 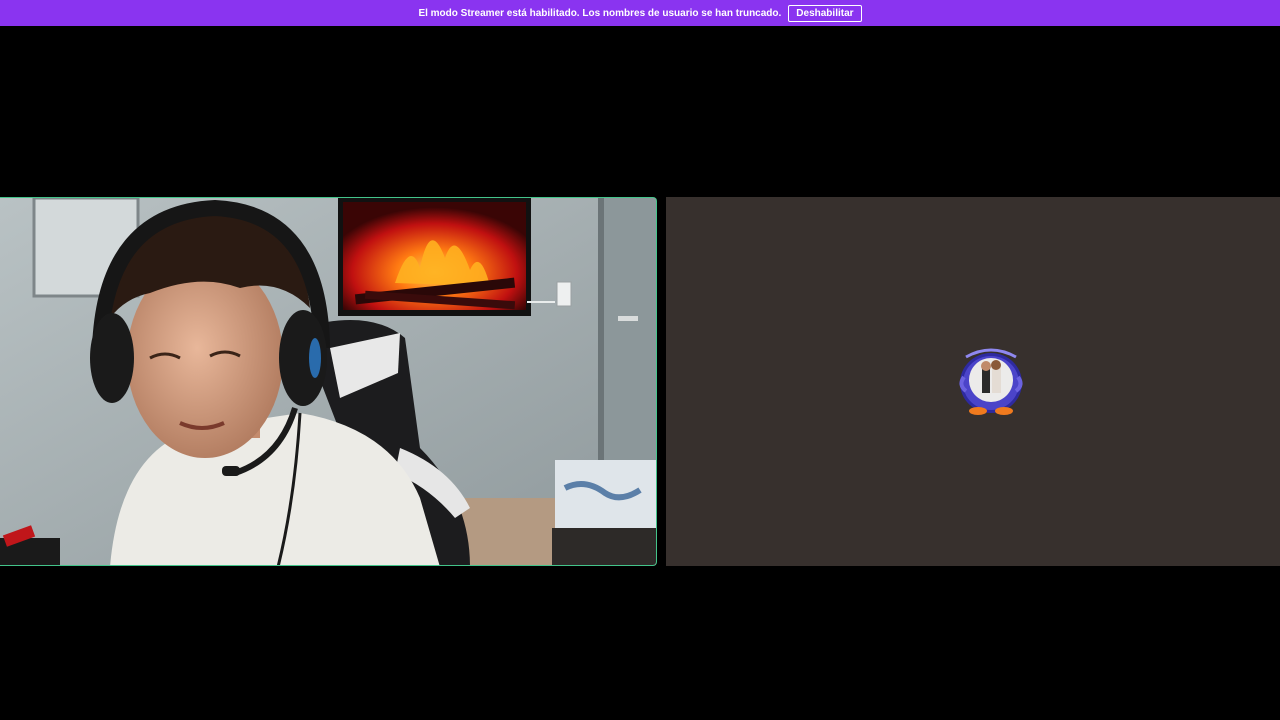 I want to click on penguin-avatar-icon, so click(x=991, y=381).